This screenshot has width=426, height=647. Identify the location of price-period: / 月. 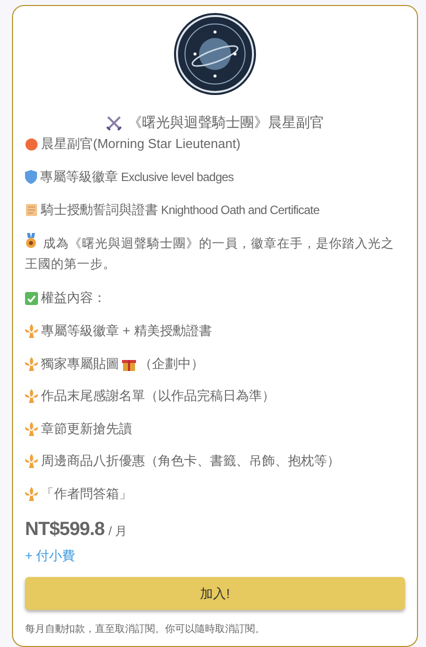
(118, 531).